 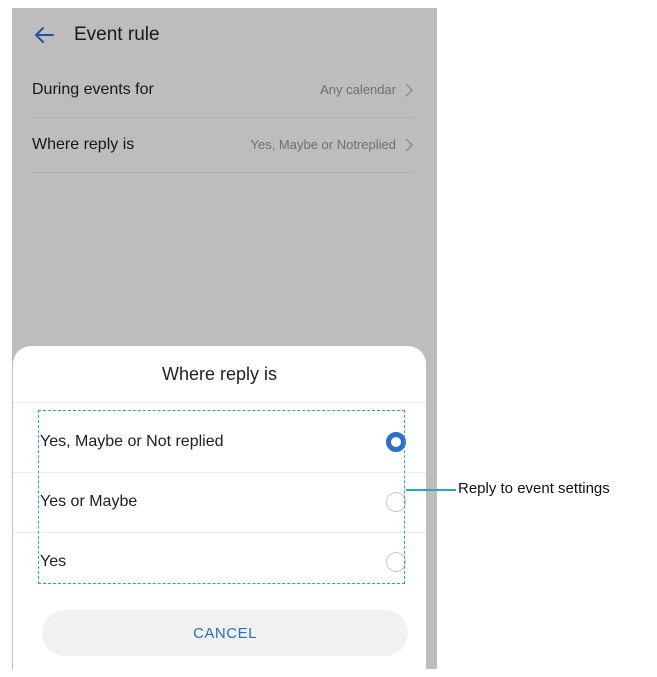 I want to click on option-label: Yes, Maybe or Not replied, so click(x=132, y=441).